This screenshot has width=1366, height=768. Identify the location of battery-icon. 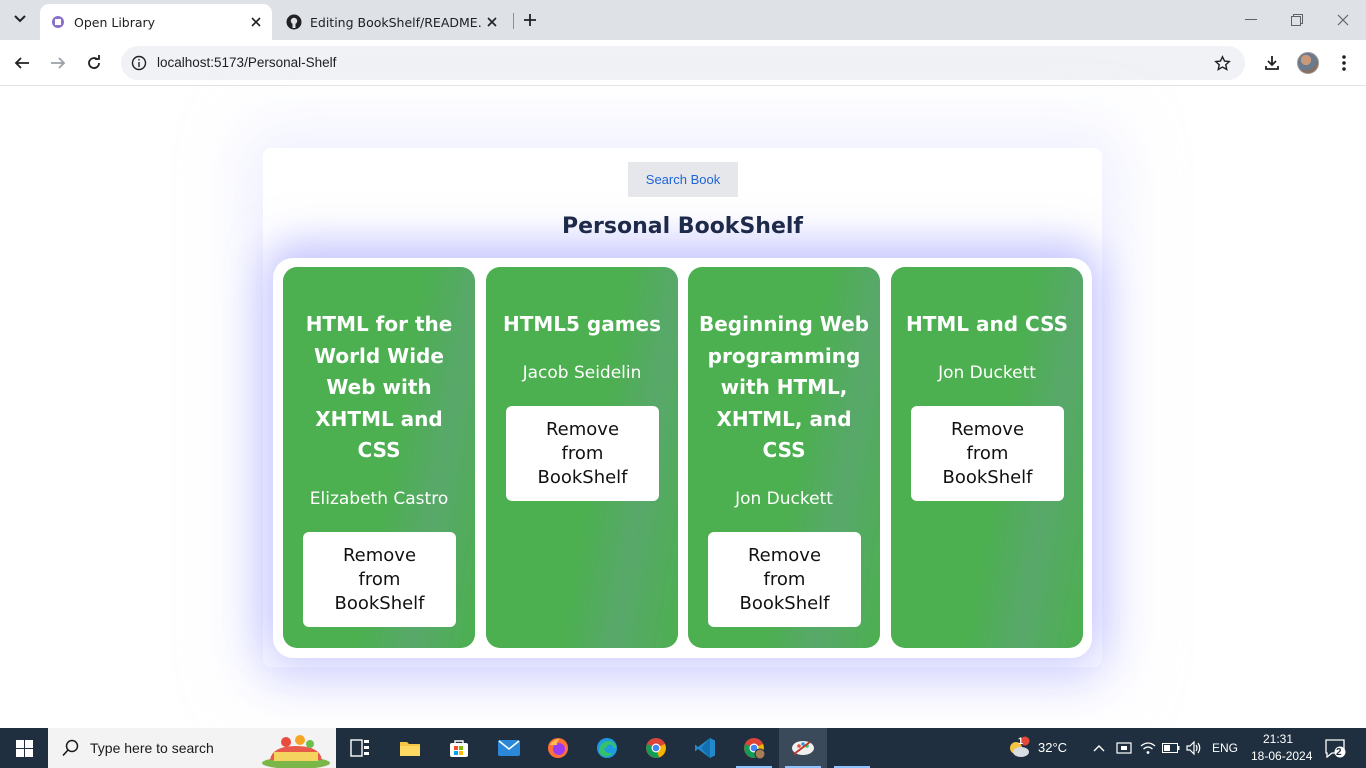
(1171, 748).